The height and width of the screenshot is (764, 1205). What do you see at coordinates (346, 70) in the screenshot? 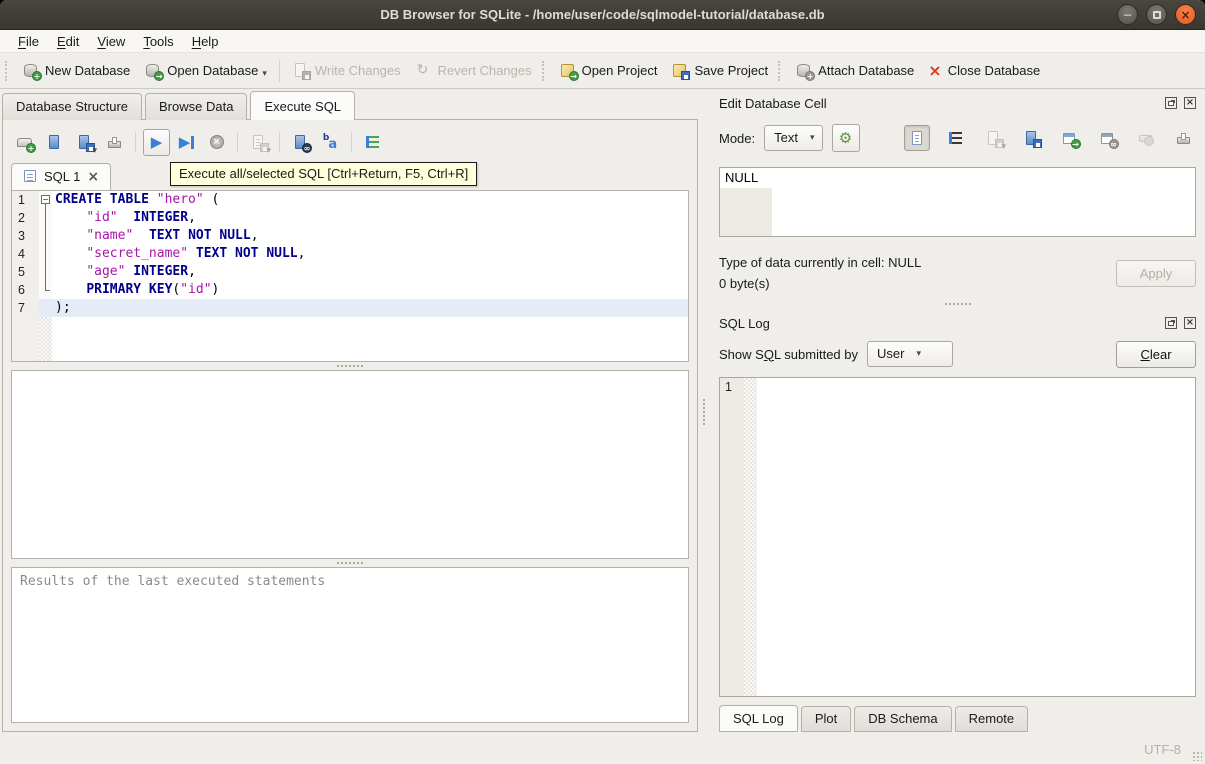
I see `write-changes-button: Write Changes` at bounding box center [346, 70].